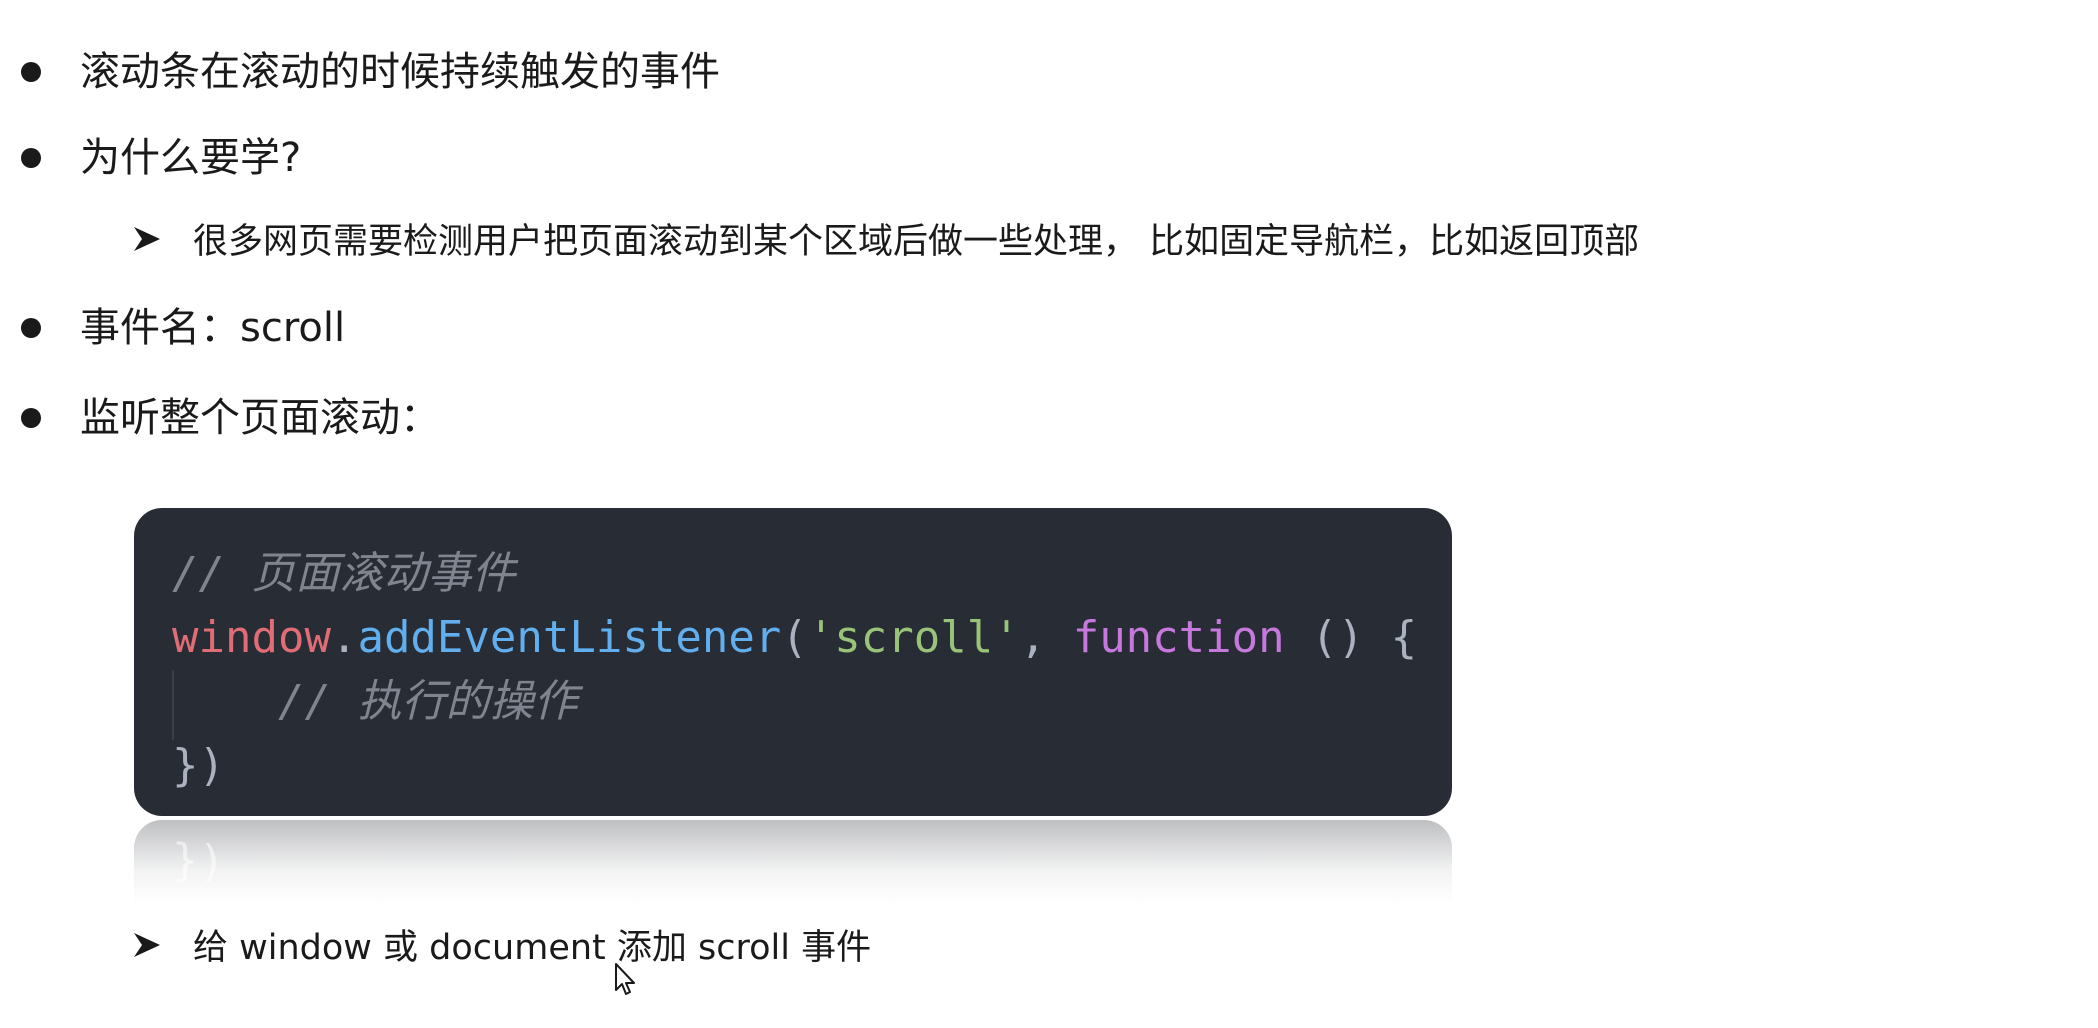 The image size is (2098, 1028). What do you see at coordinates (260, 418) in the screenshot?
I see `bullet-text: 监听整个页面滚动：` at bounding box center [260, 418].